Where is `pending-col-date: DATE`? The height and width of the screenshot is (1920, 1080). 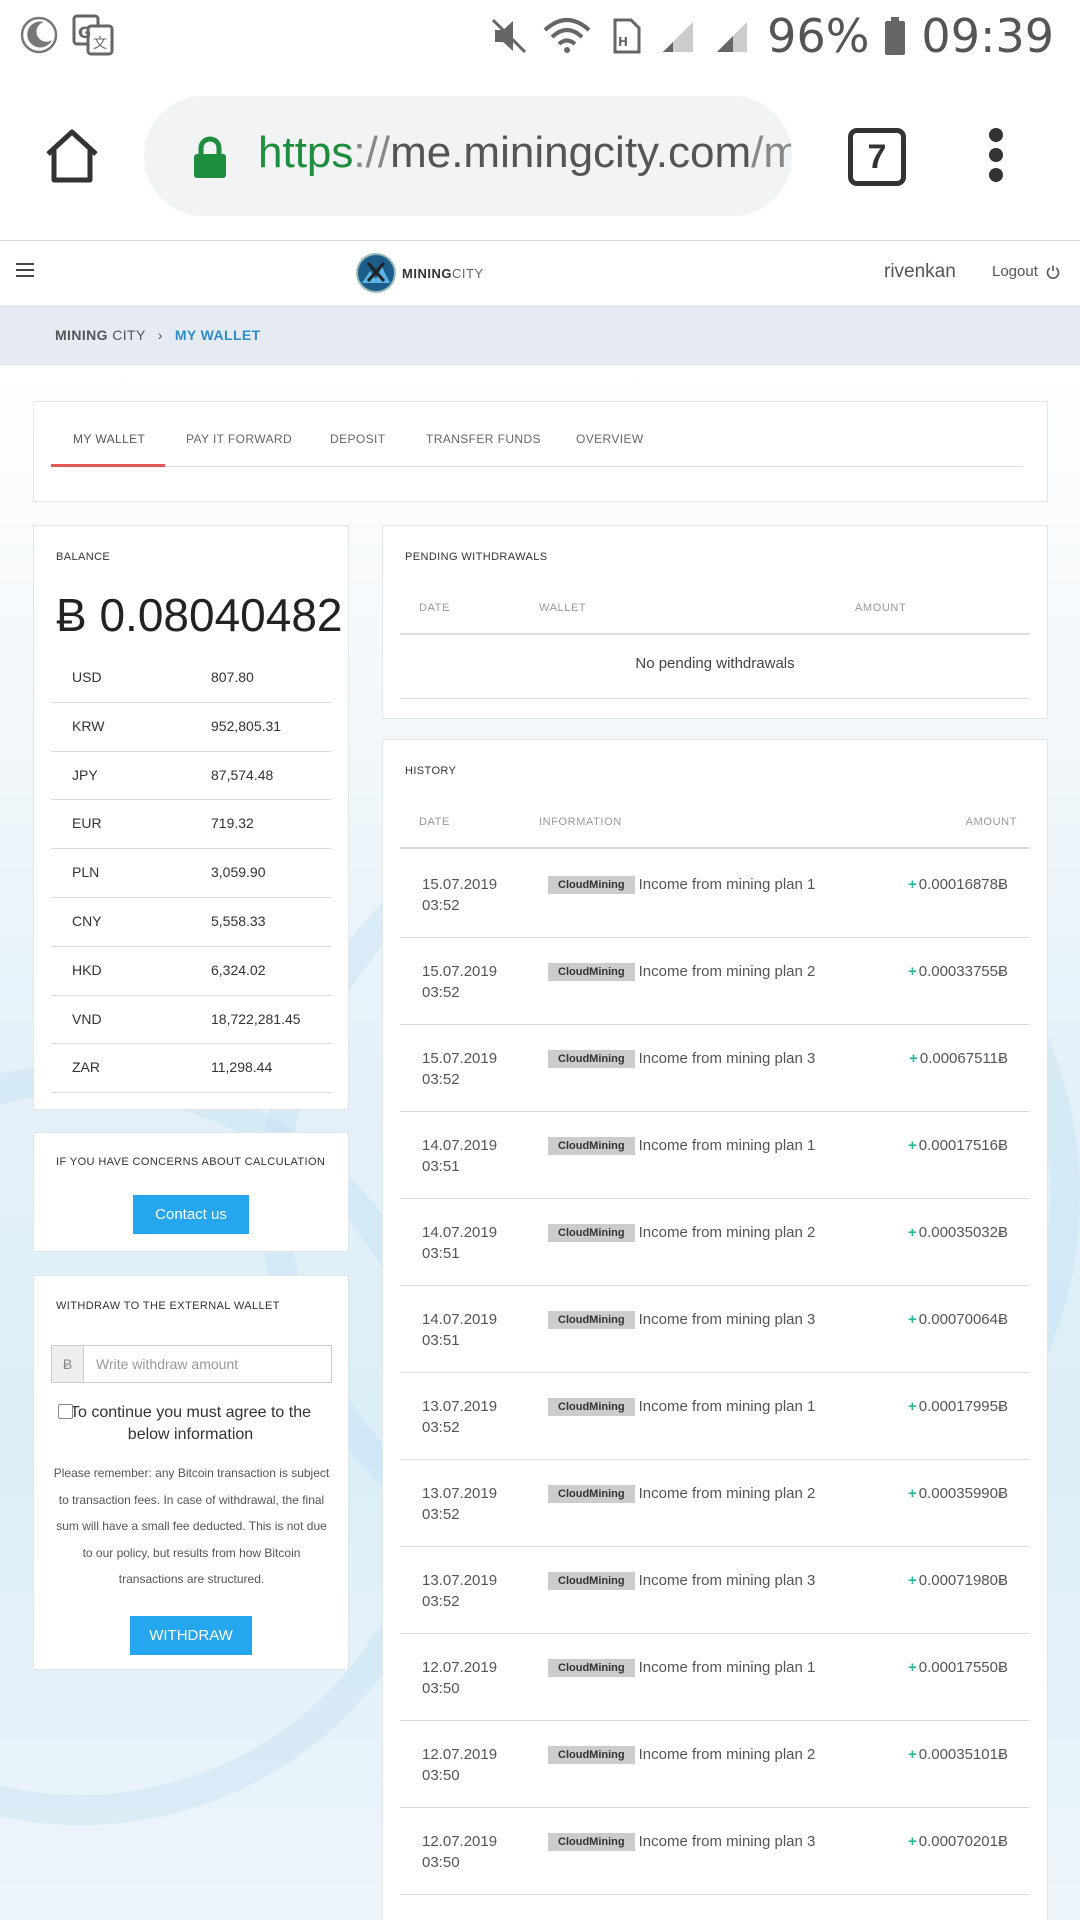
pending-col-date: DATE is located at coordinates (434, 608).